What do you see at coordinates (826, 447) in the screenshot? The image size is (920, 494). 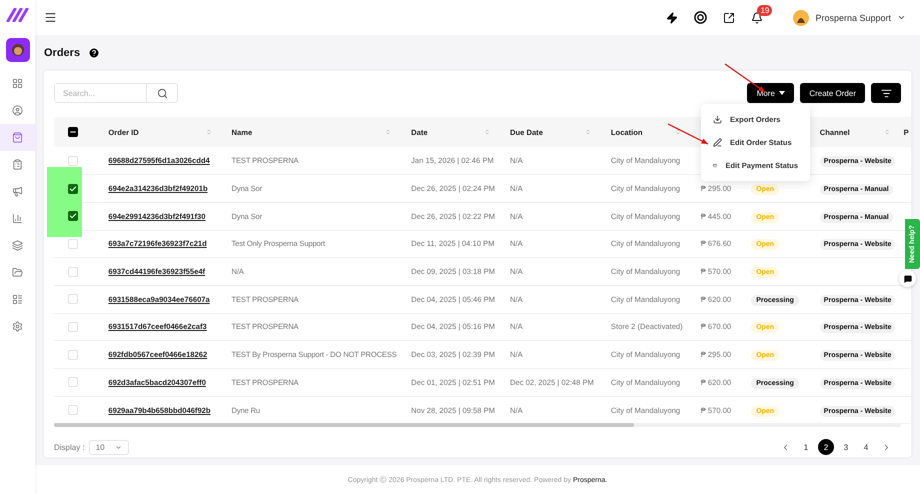 I see `page-button: 2` at bounding box center [826, 447].